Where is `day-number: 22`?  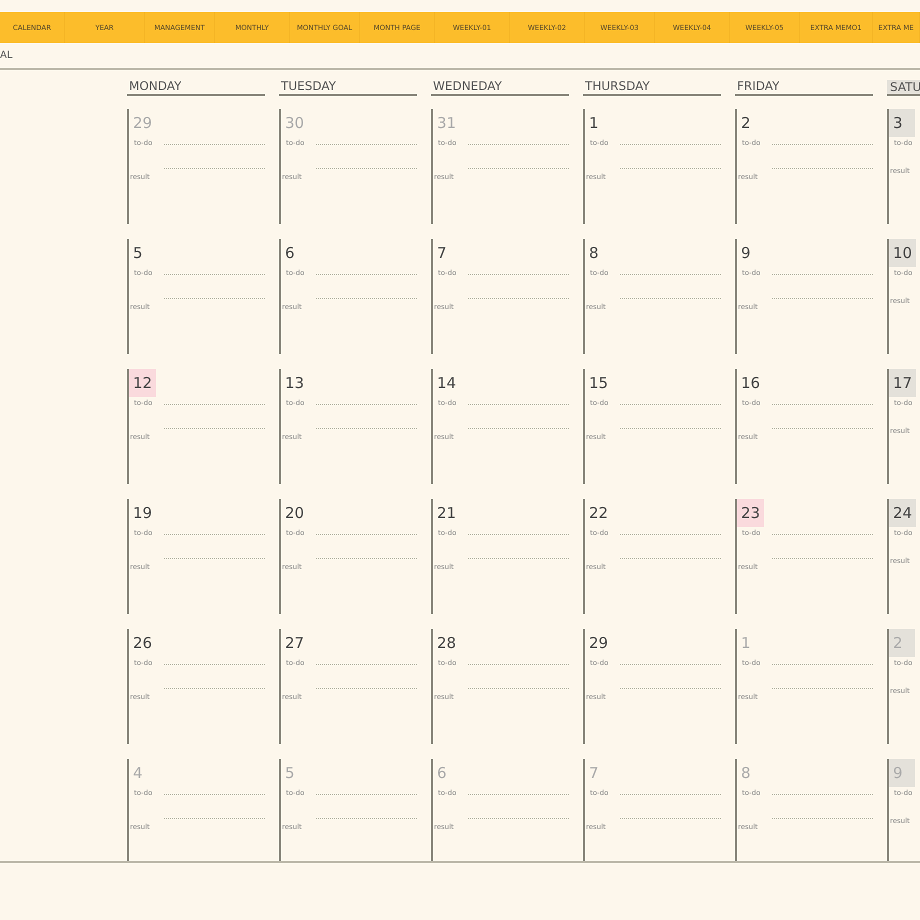 day-number: 22 is located at coordinates (599, 513).